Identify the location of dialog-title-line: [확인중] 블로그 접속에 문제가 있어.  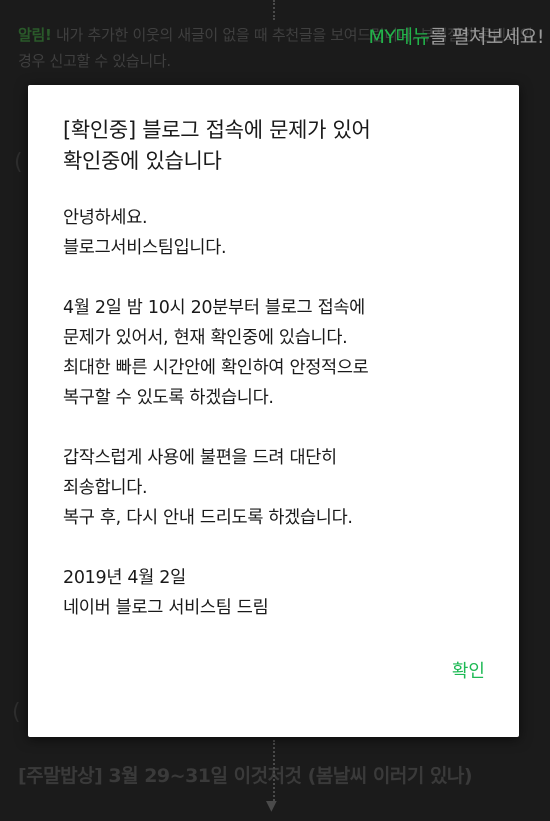
(217, 130).